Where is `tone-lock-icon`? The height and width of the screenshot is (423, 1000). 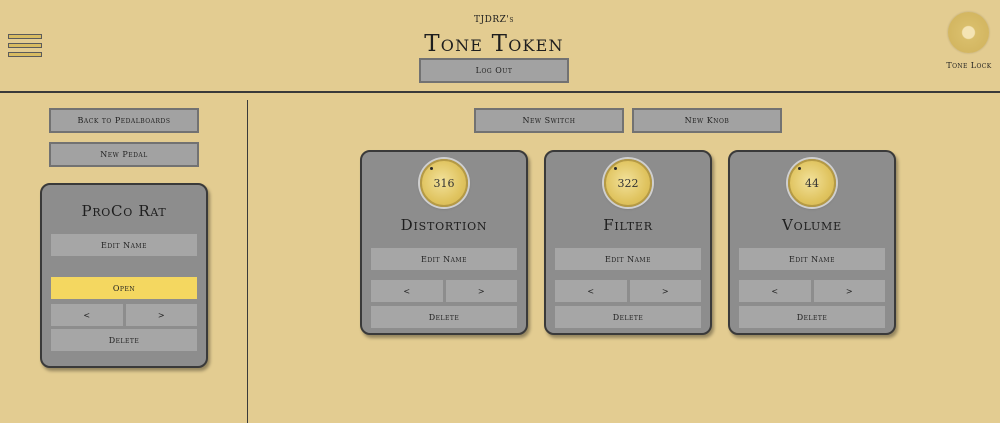 tone-lock-icon is located at coordinates (968, 32).